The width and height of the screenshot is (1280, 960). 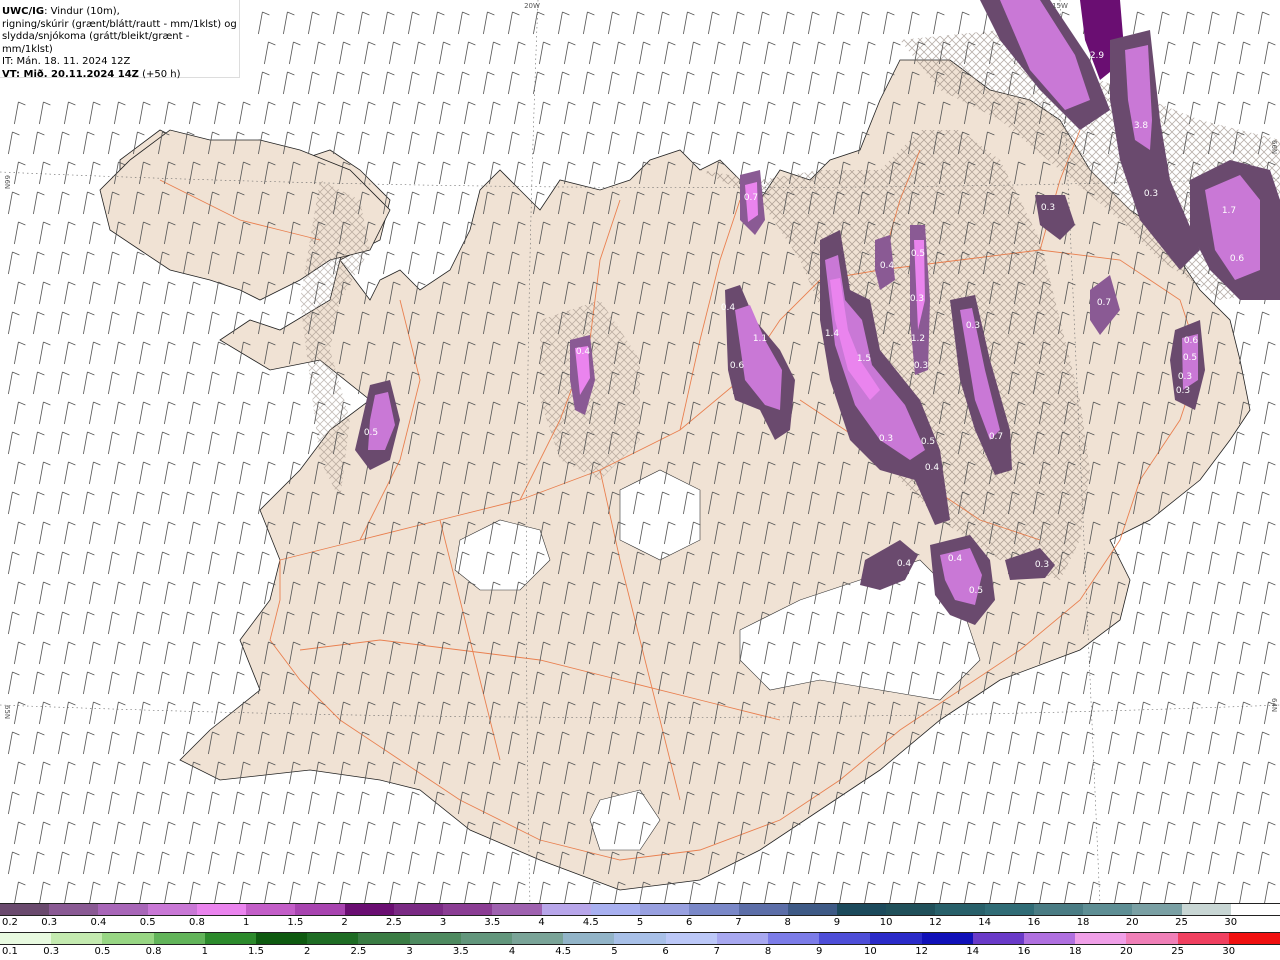 What do you see at coordinates (460, 951) in the screenshot?
I see `rain-legend-label: 3.5` at bounding box center [460, 951].